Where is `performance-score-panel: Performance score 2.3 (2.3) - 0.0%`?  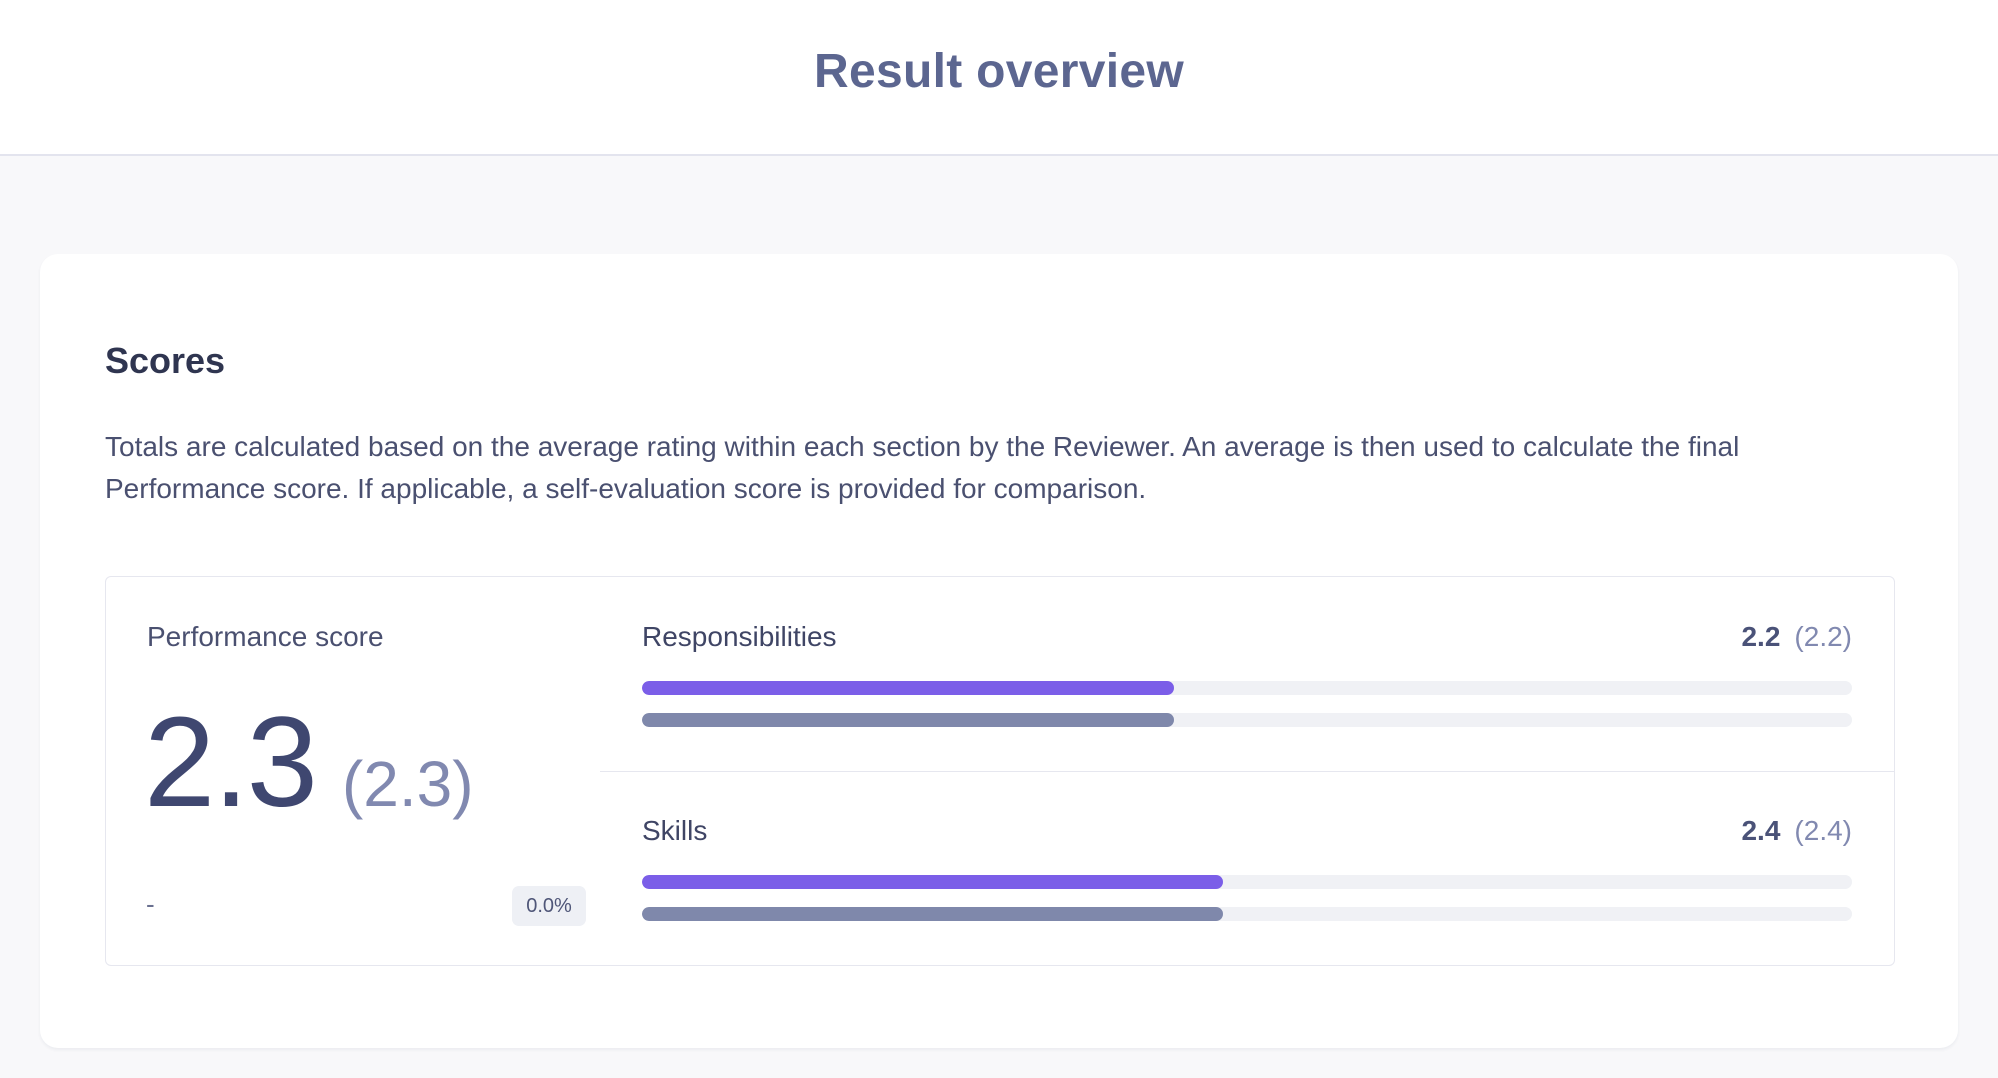 performance-score-panel: Performance score 2.3 (2.3) - 0.0% is located at coordinates (353, 771).